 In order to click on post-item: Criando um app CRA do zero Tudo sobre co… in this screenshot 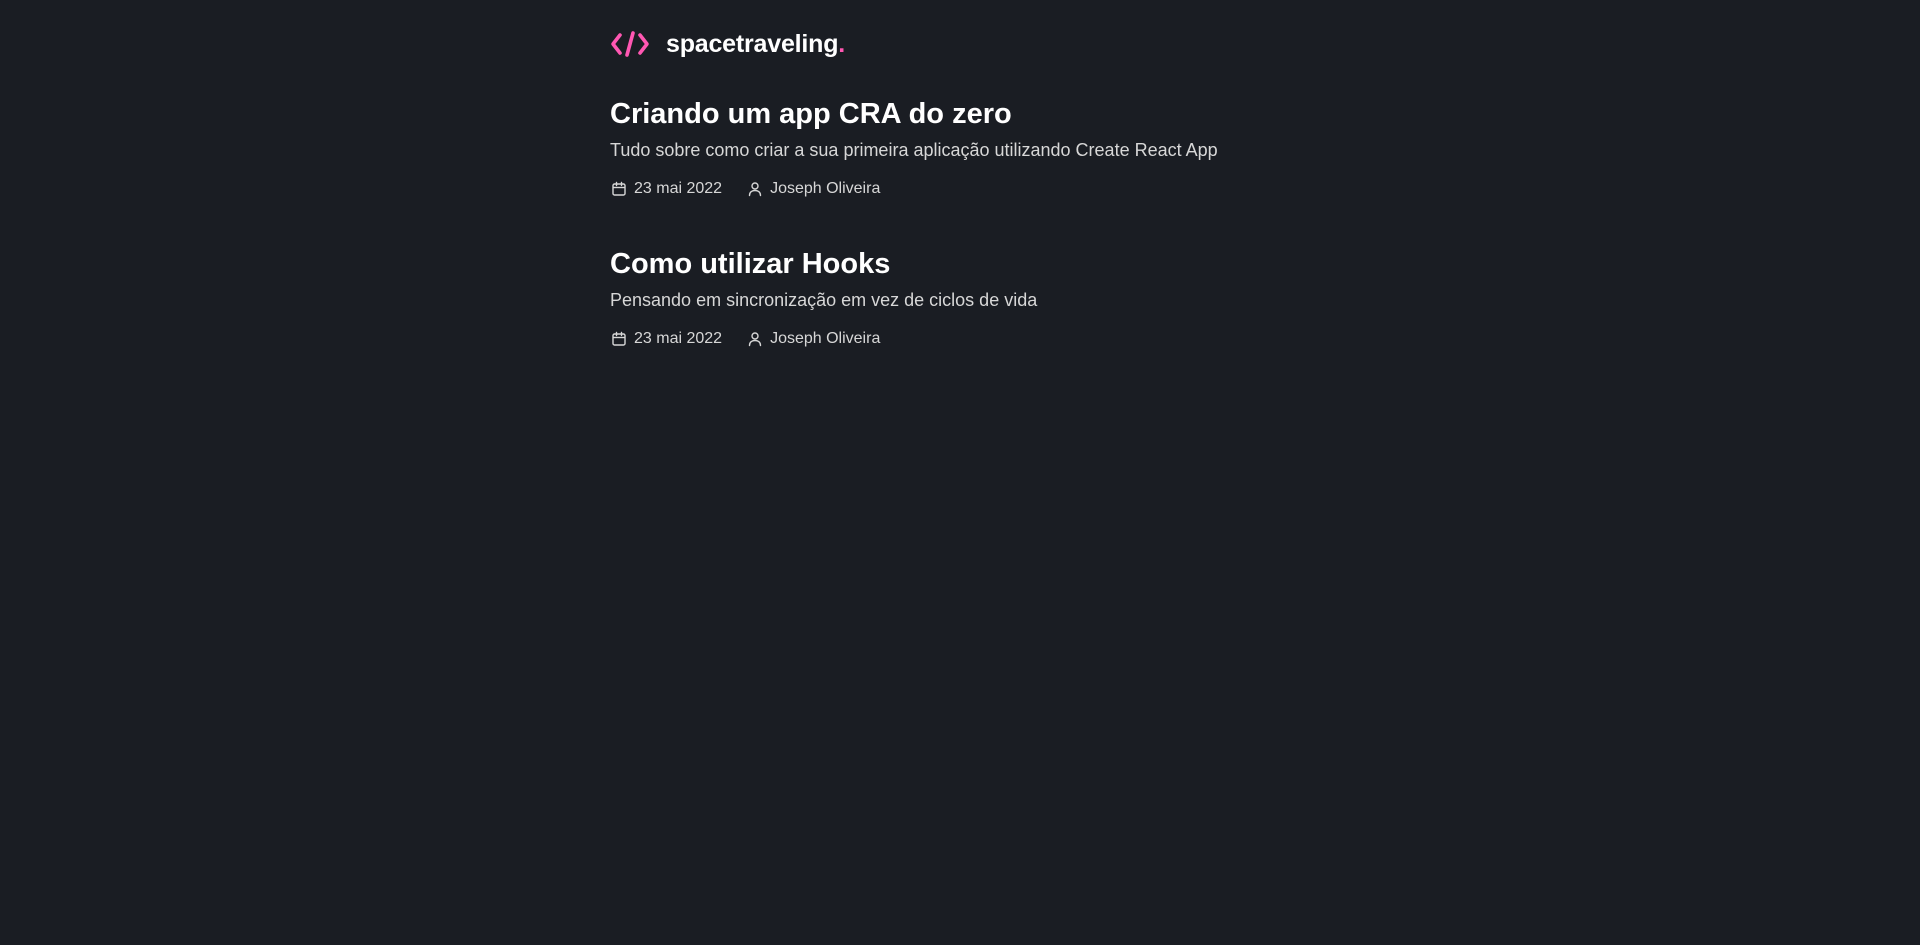, I will do `click(970, 147)`.